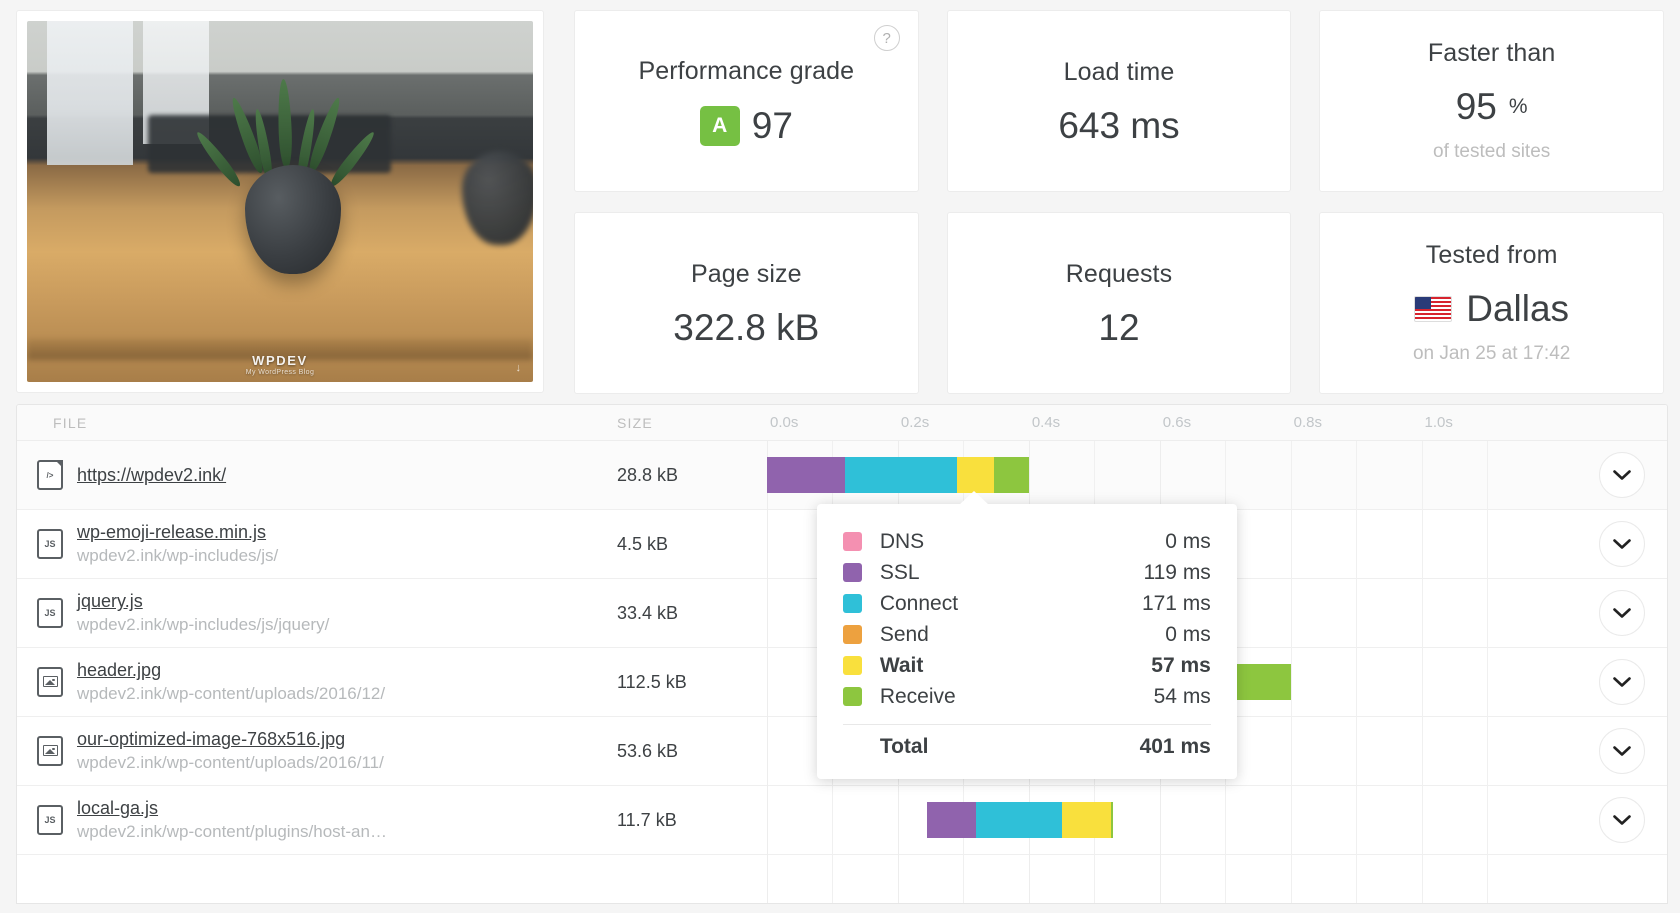  What do you see at coordinates (852, 634) in the screenshot?
I see `legend-swatch-send` at bounding box center [852, 634].